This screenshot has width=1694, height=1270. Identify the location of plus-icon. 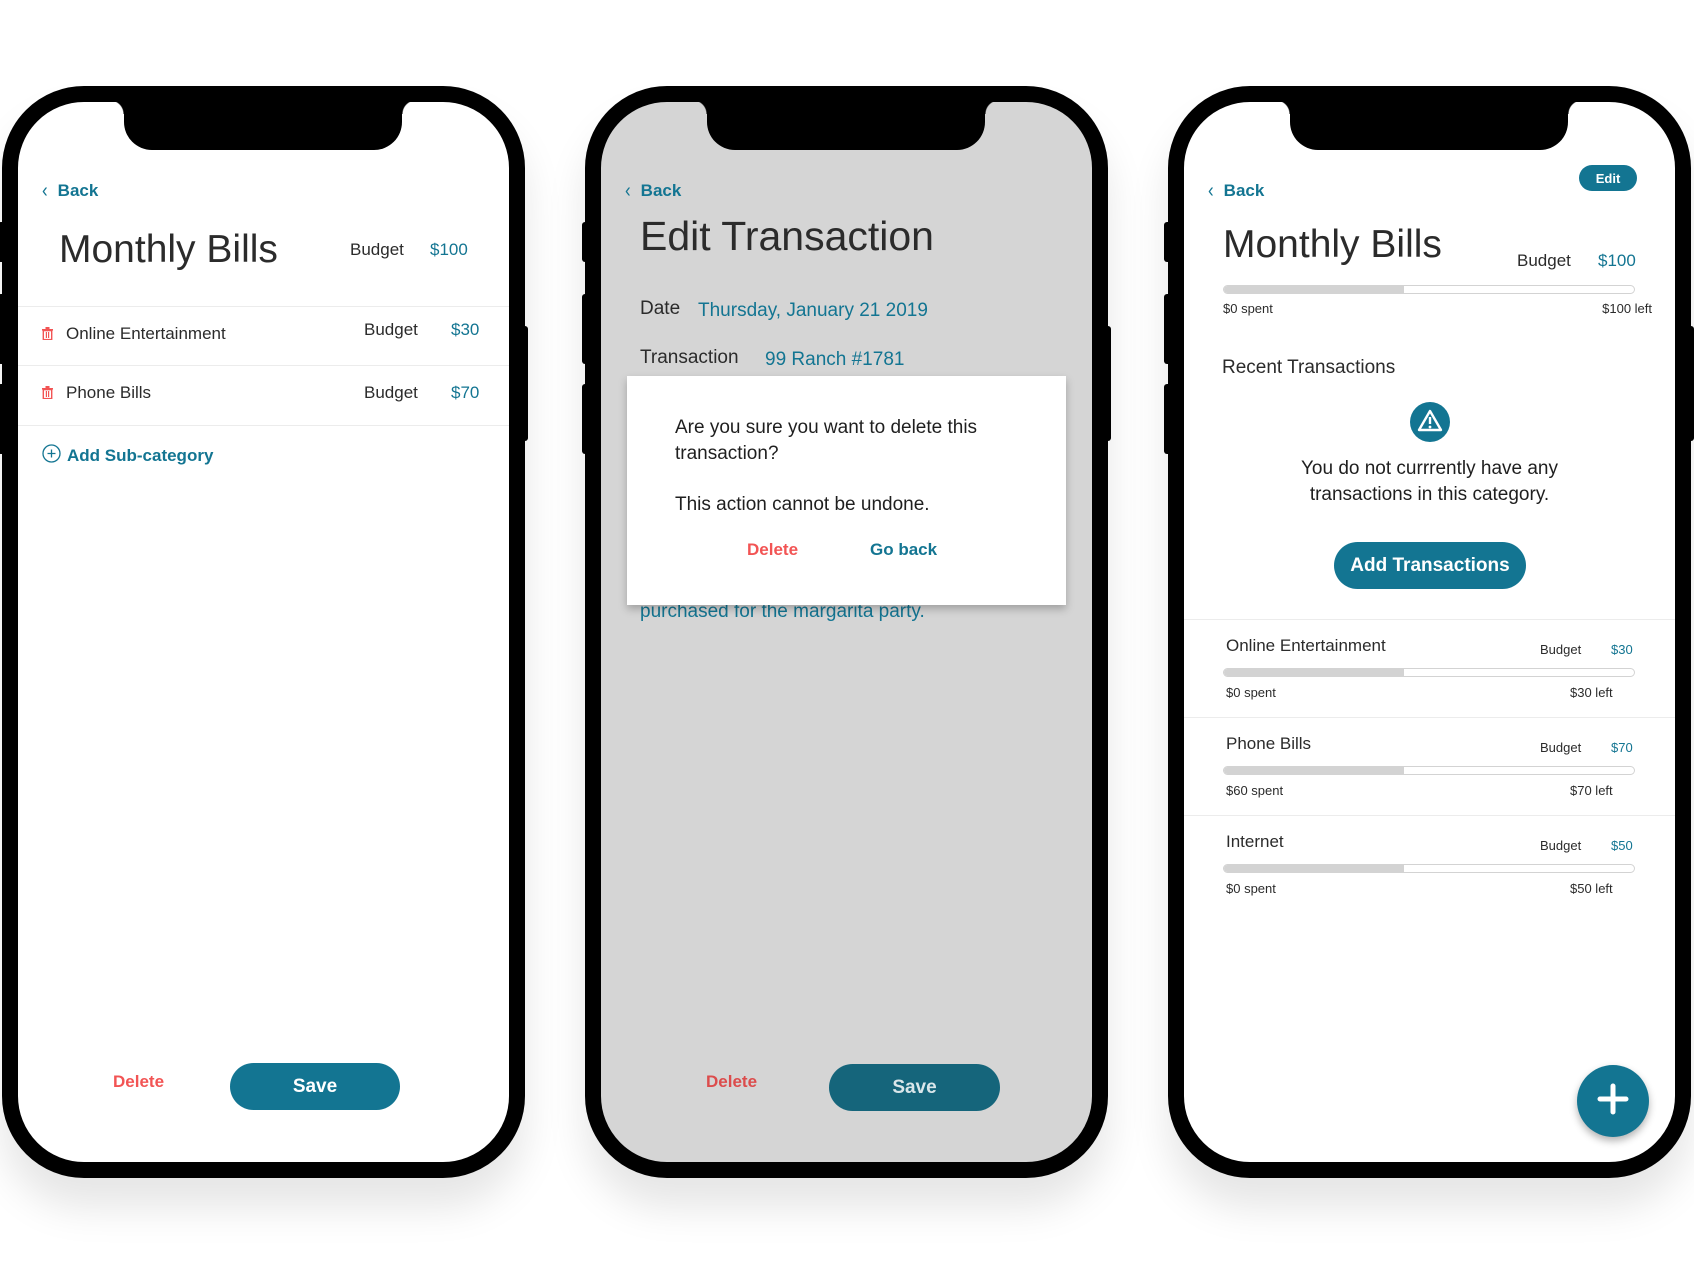
(1613, 1101).